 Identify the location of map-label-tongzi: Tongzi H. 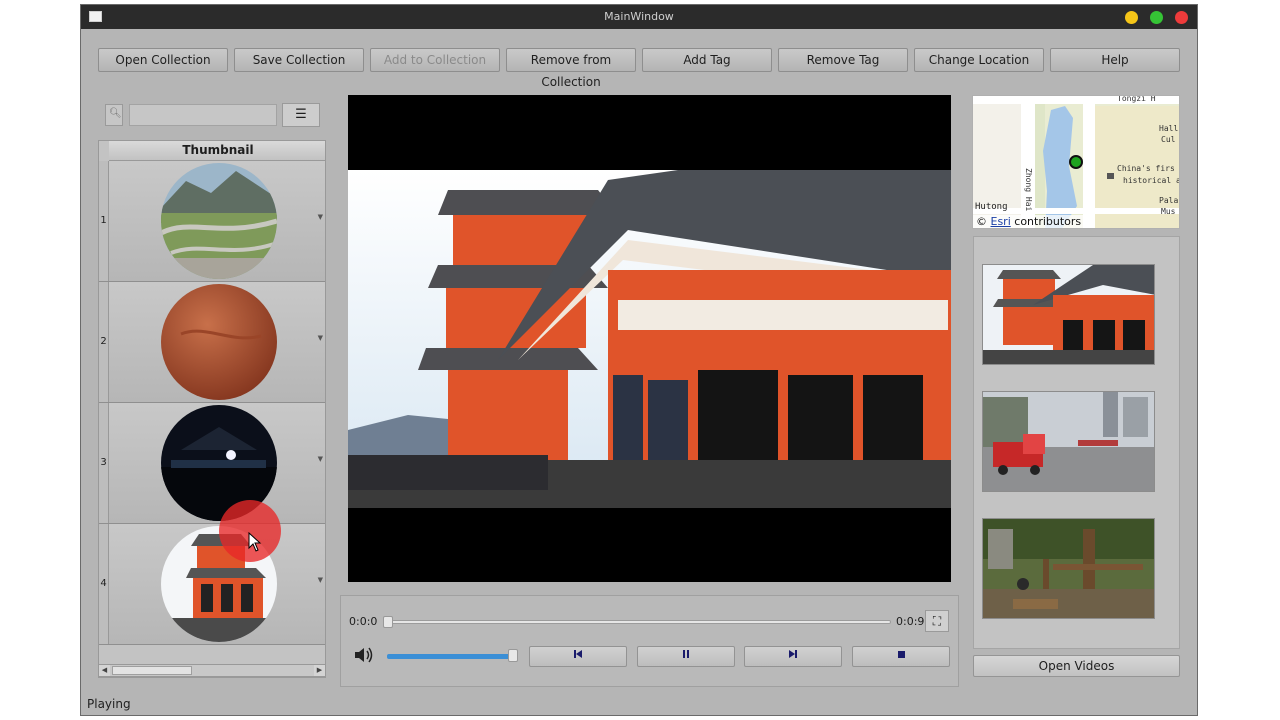
(1136, 99).